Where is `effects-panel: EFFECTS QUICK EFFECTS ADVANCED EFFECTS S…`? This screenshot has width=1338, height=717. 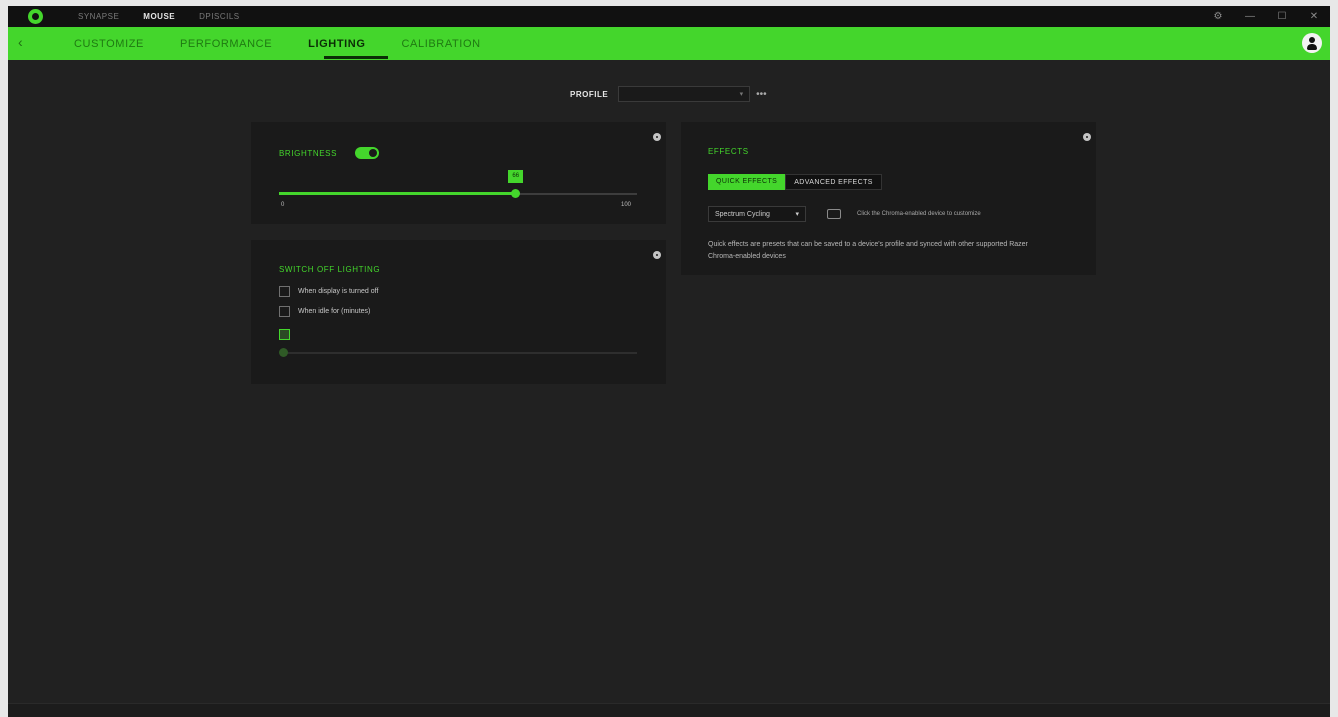
effects-panel: EFFECTS QUICK EFFECTS ADVANCED EFFECTS S… is located at coordinates (888, 198).